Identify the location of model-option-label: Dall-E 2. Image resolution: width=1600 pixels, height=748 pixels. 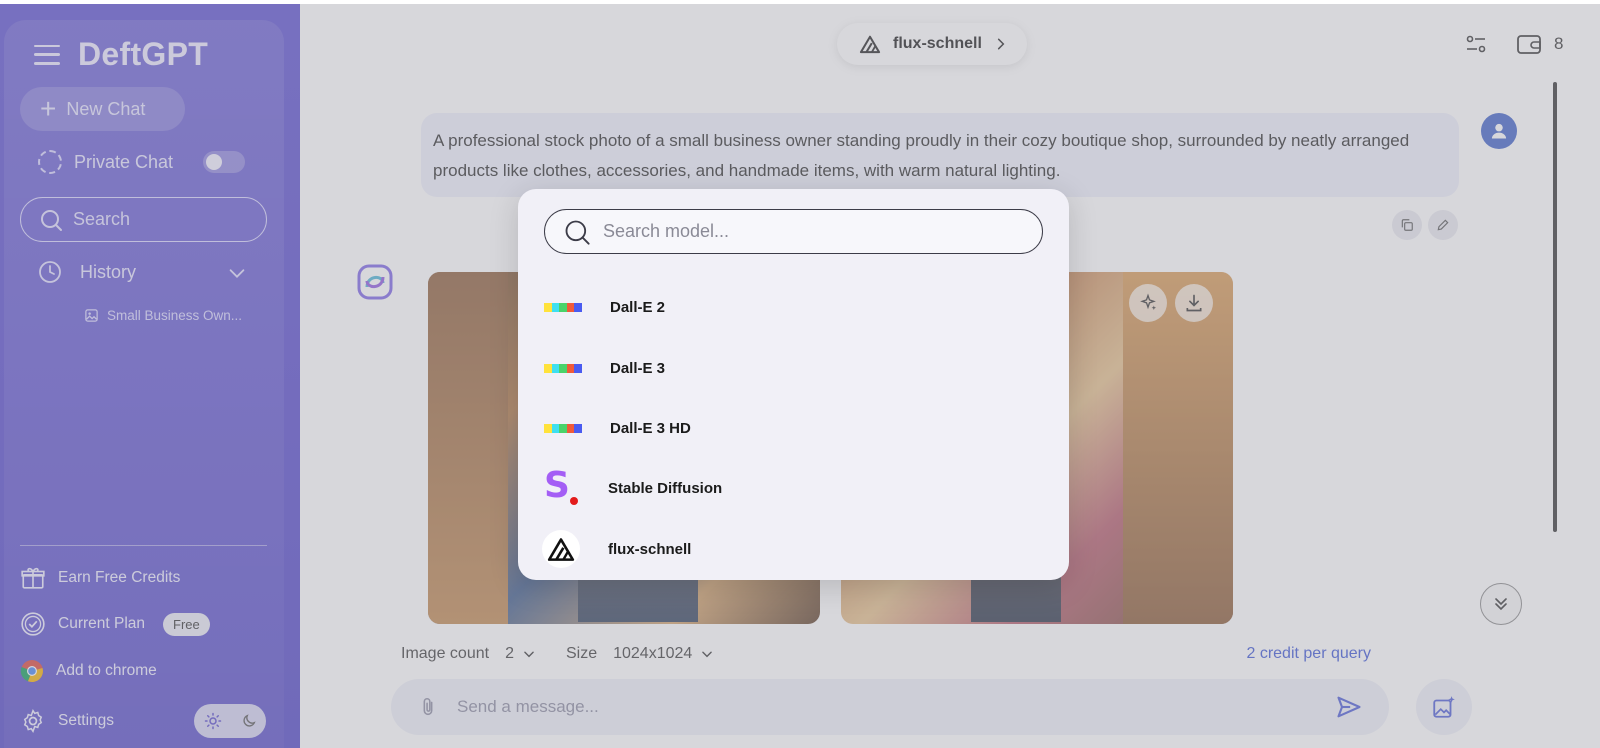
(638, 307).